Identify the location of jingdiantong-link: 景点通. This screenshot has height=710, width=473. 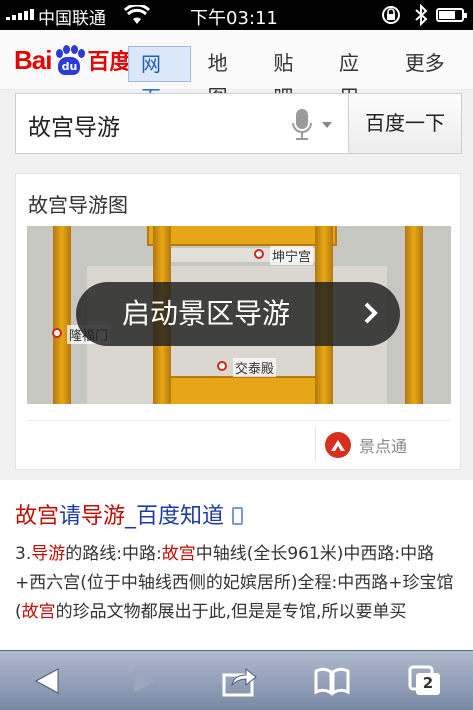
(366, 445).